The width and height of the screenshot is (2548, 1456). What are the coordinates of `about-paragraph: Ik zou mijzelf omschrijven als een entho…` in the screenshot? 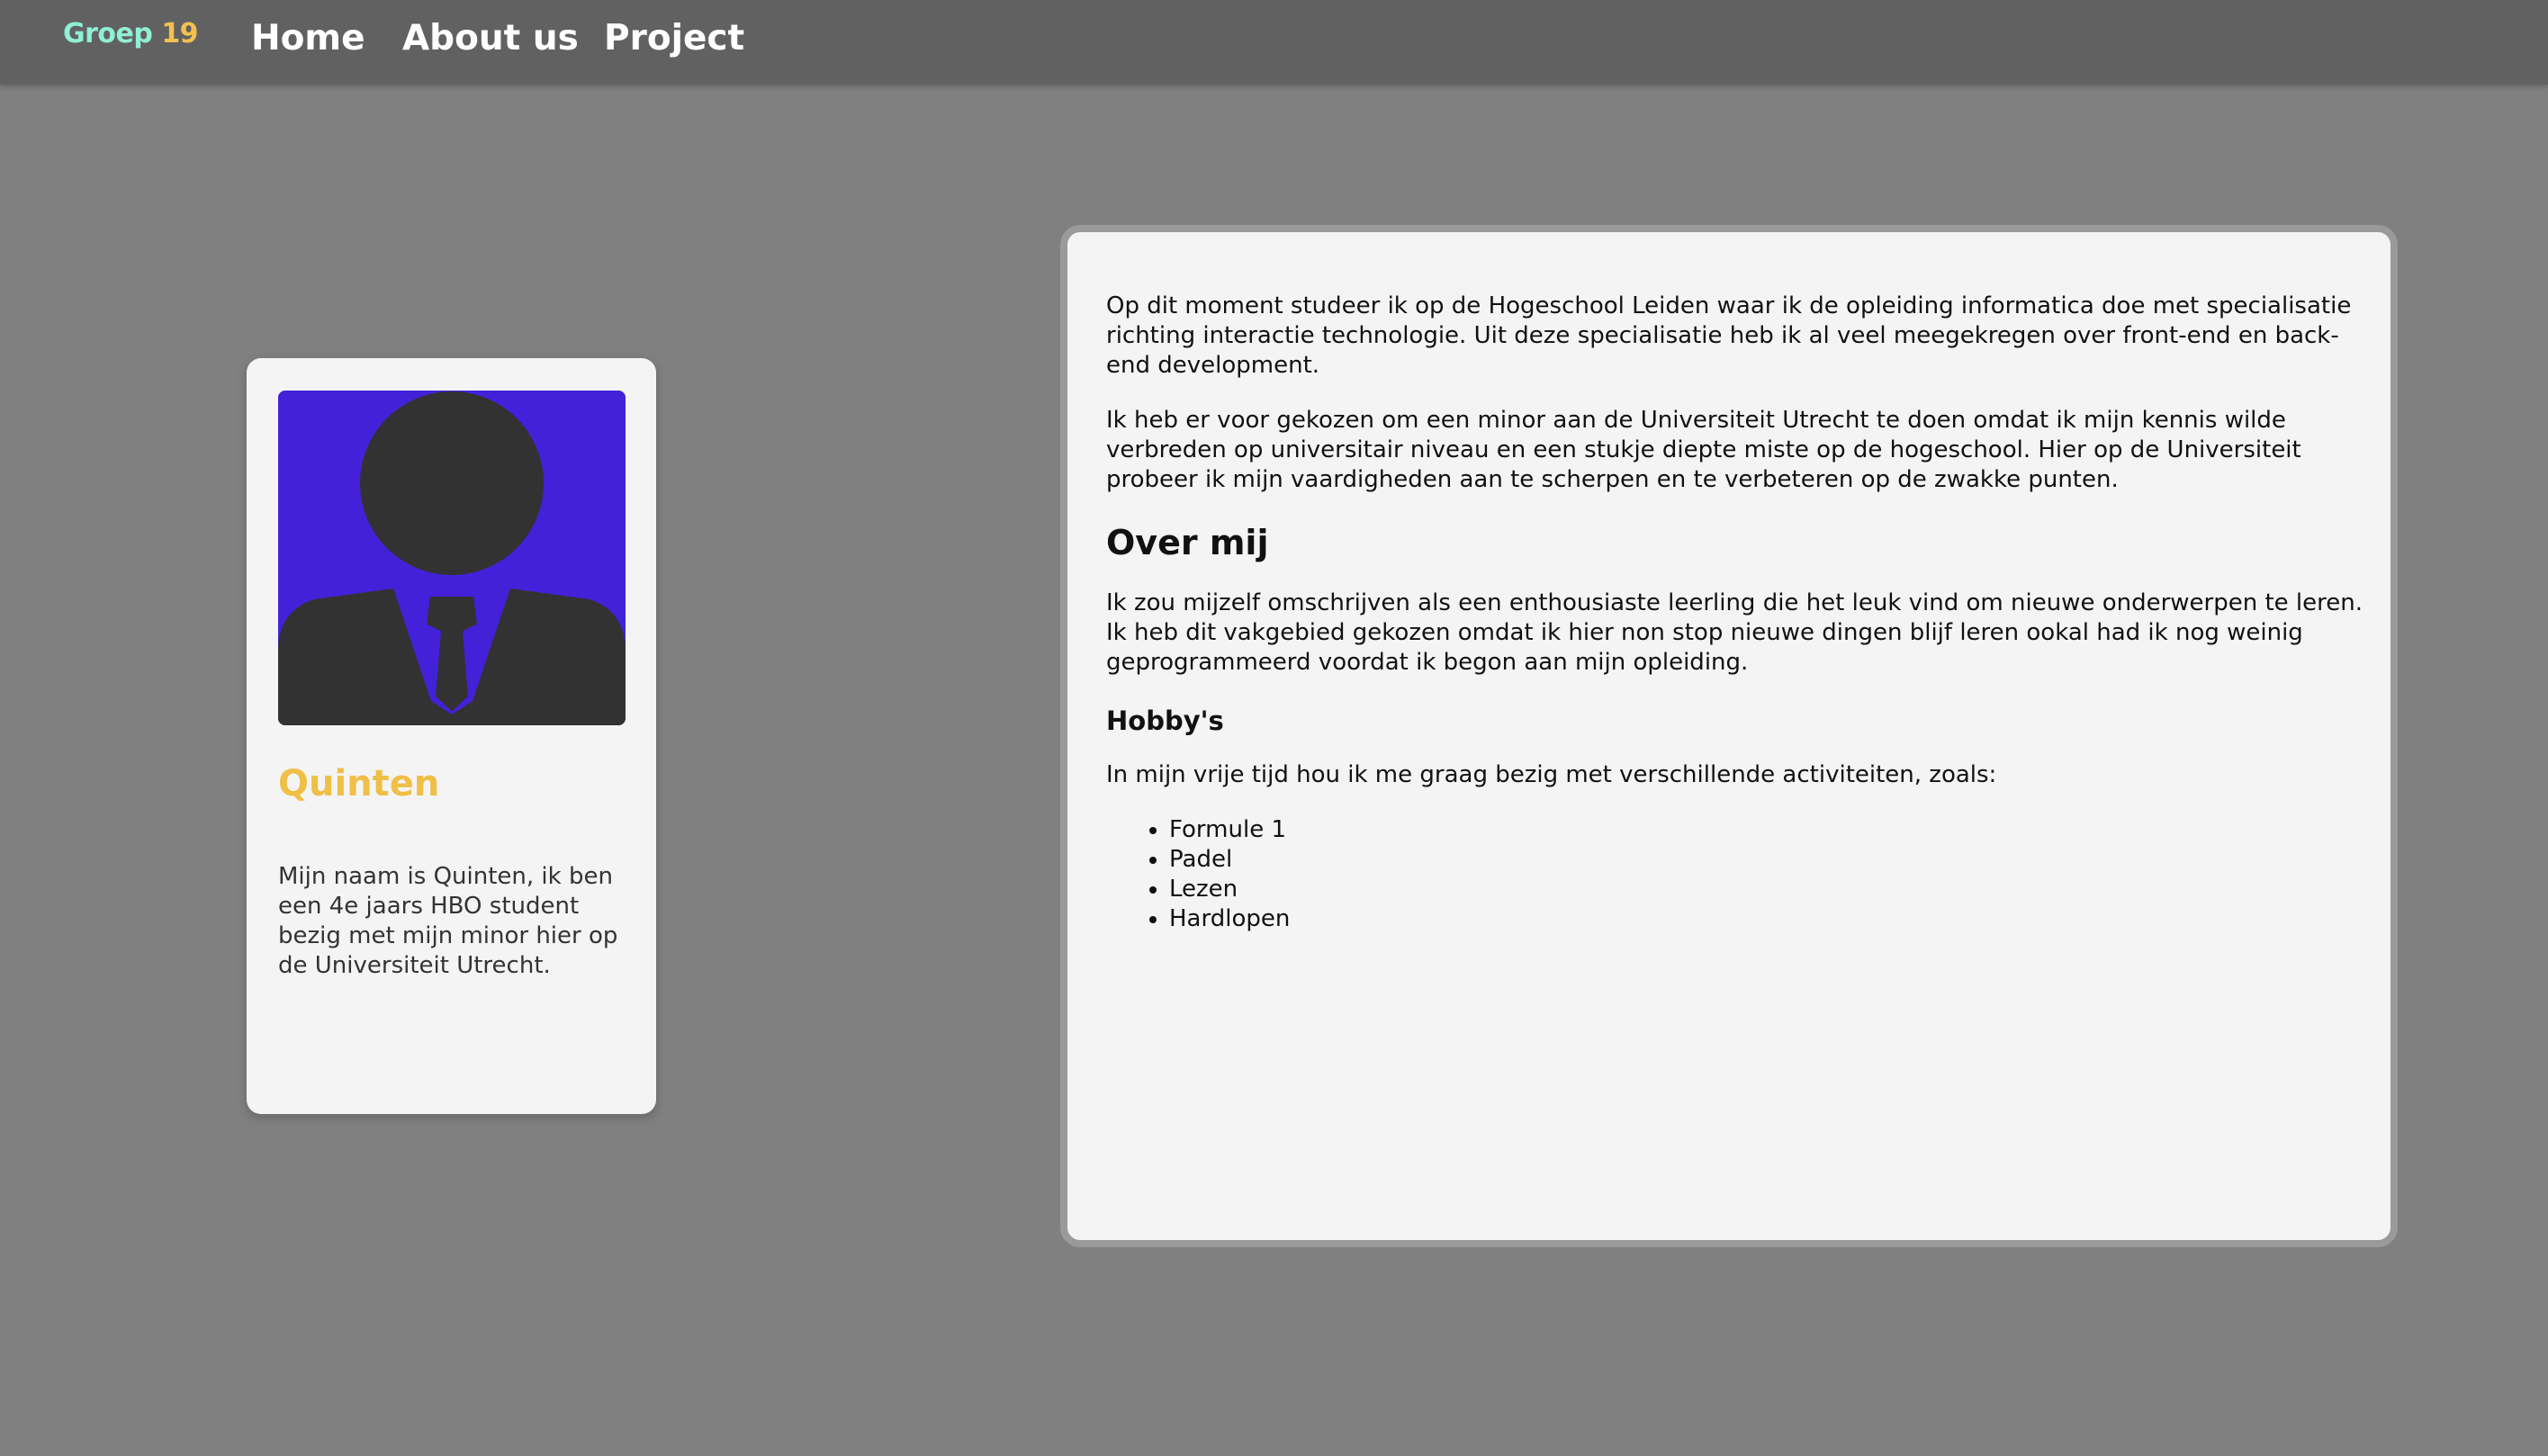 It's located at (1734, 632).